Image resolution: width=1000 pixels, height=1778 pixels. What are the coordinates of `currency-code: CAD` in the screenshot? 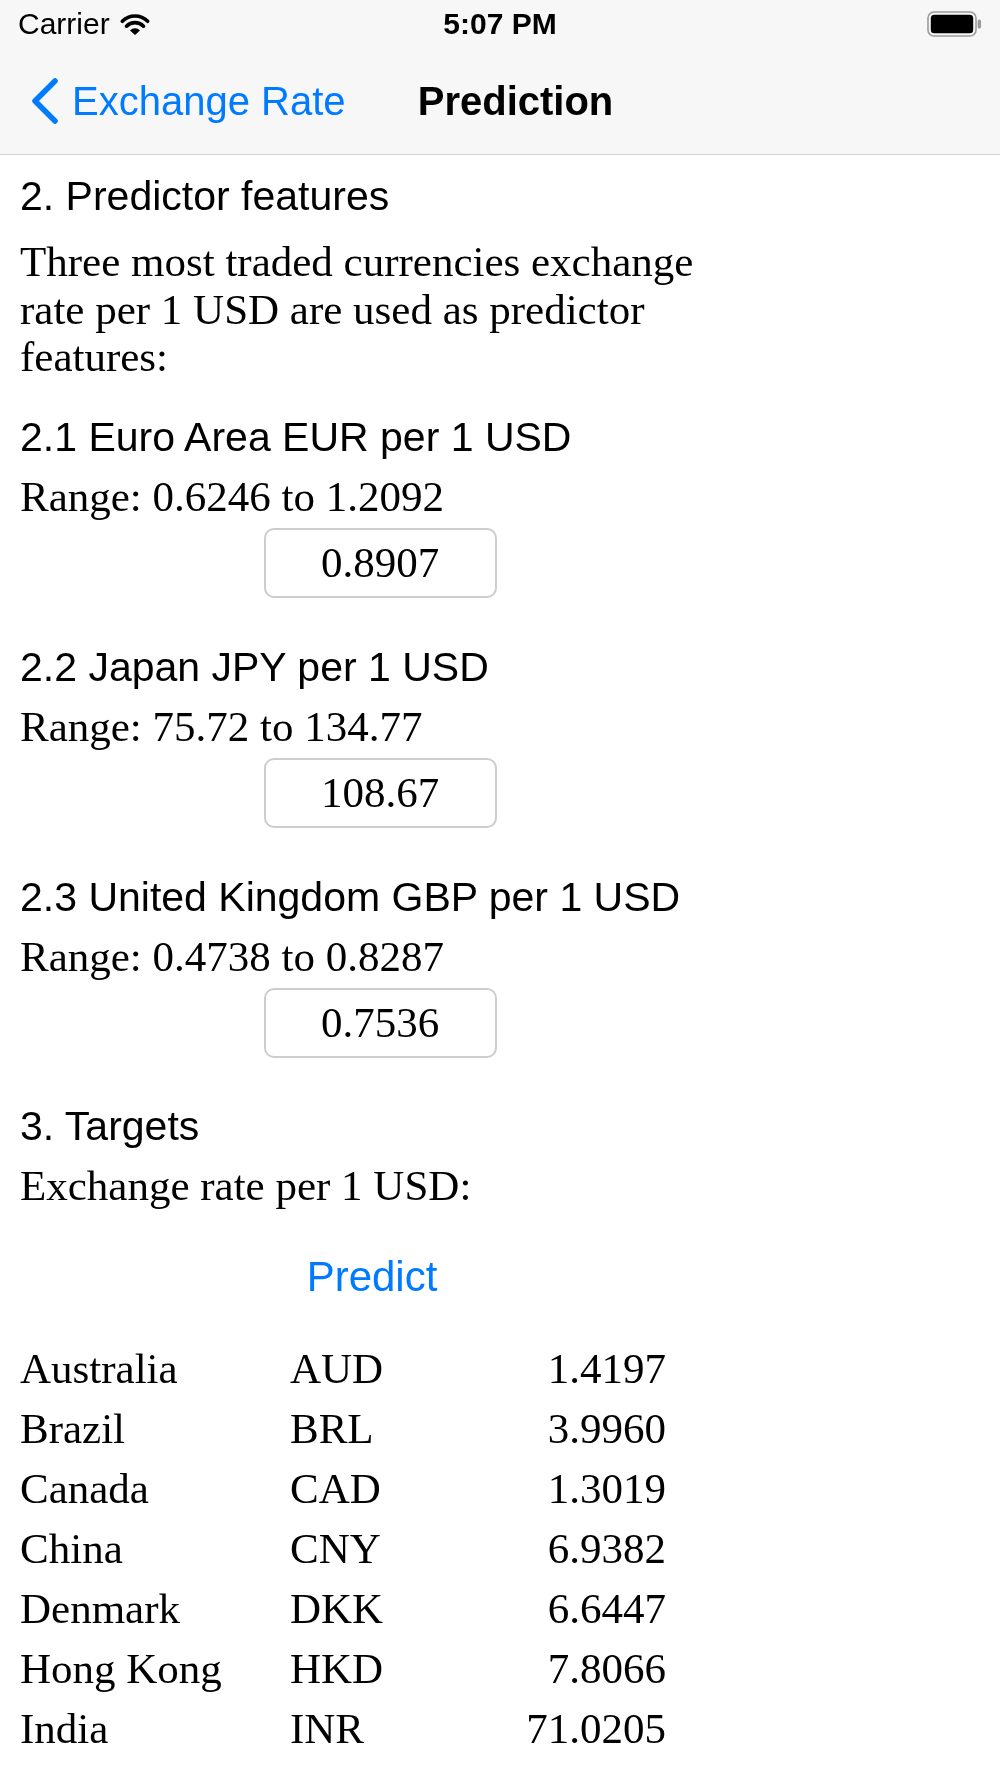 It's located at (335, 1488).